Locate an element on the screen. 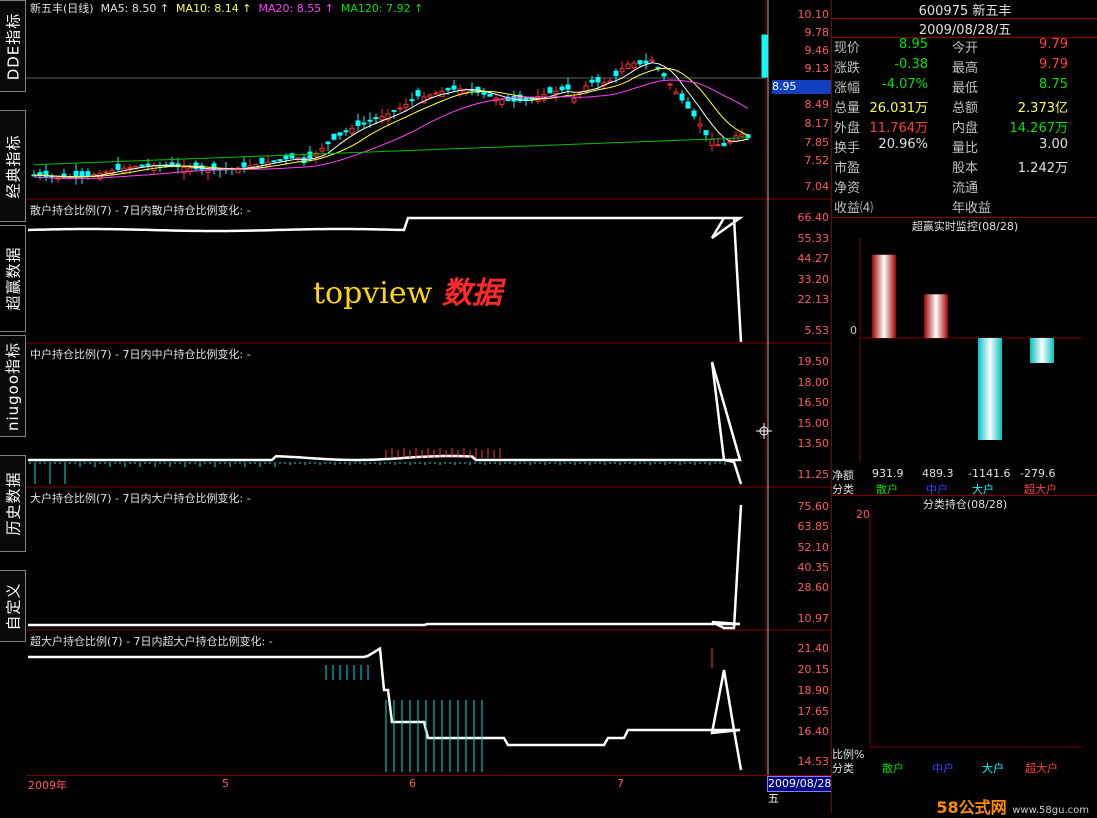 This screenshot has width=1097, height=818. ma10-label: MA10: is located at coordinates (193, 8).